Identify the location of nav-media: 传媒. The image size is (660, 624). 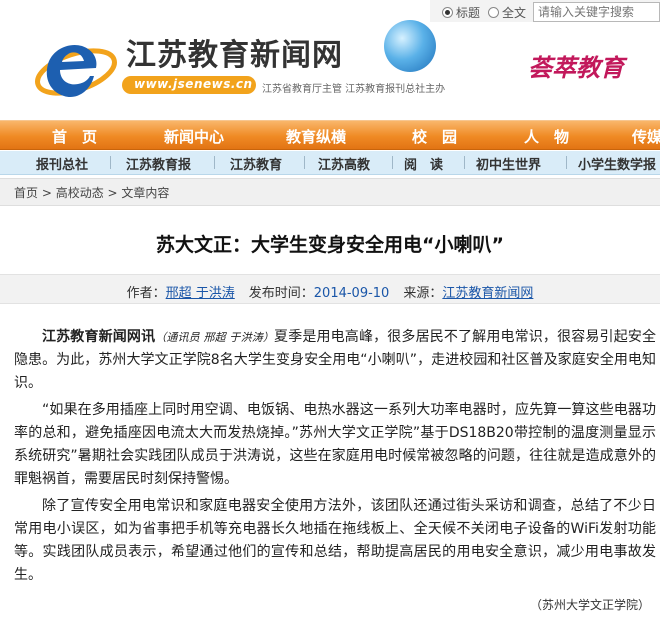
(646, 136).